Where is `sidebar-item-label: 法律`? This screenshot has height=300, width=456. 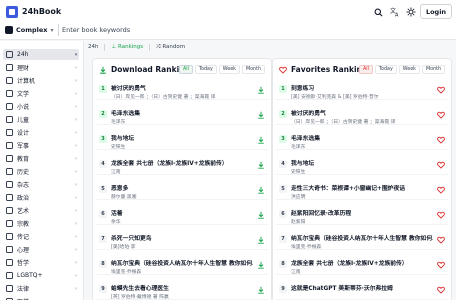
sidebar-item-label: 法律 is located at coordinates (23, 289).